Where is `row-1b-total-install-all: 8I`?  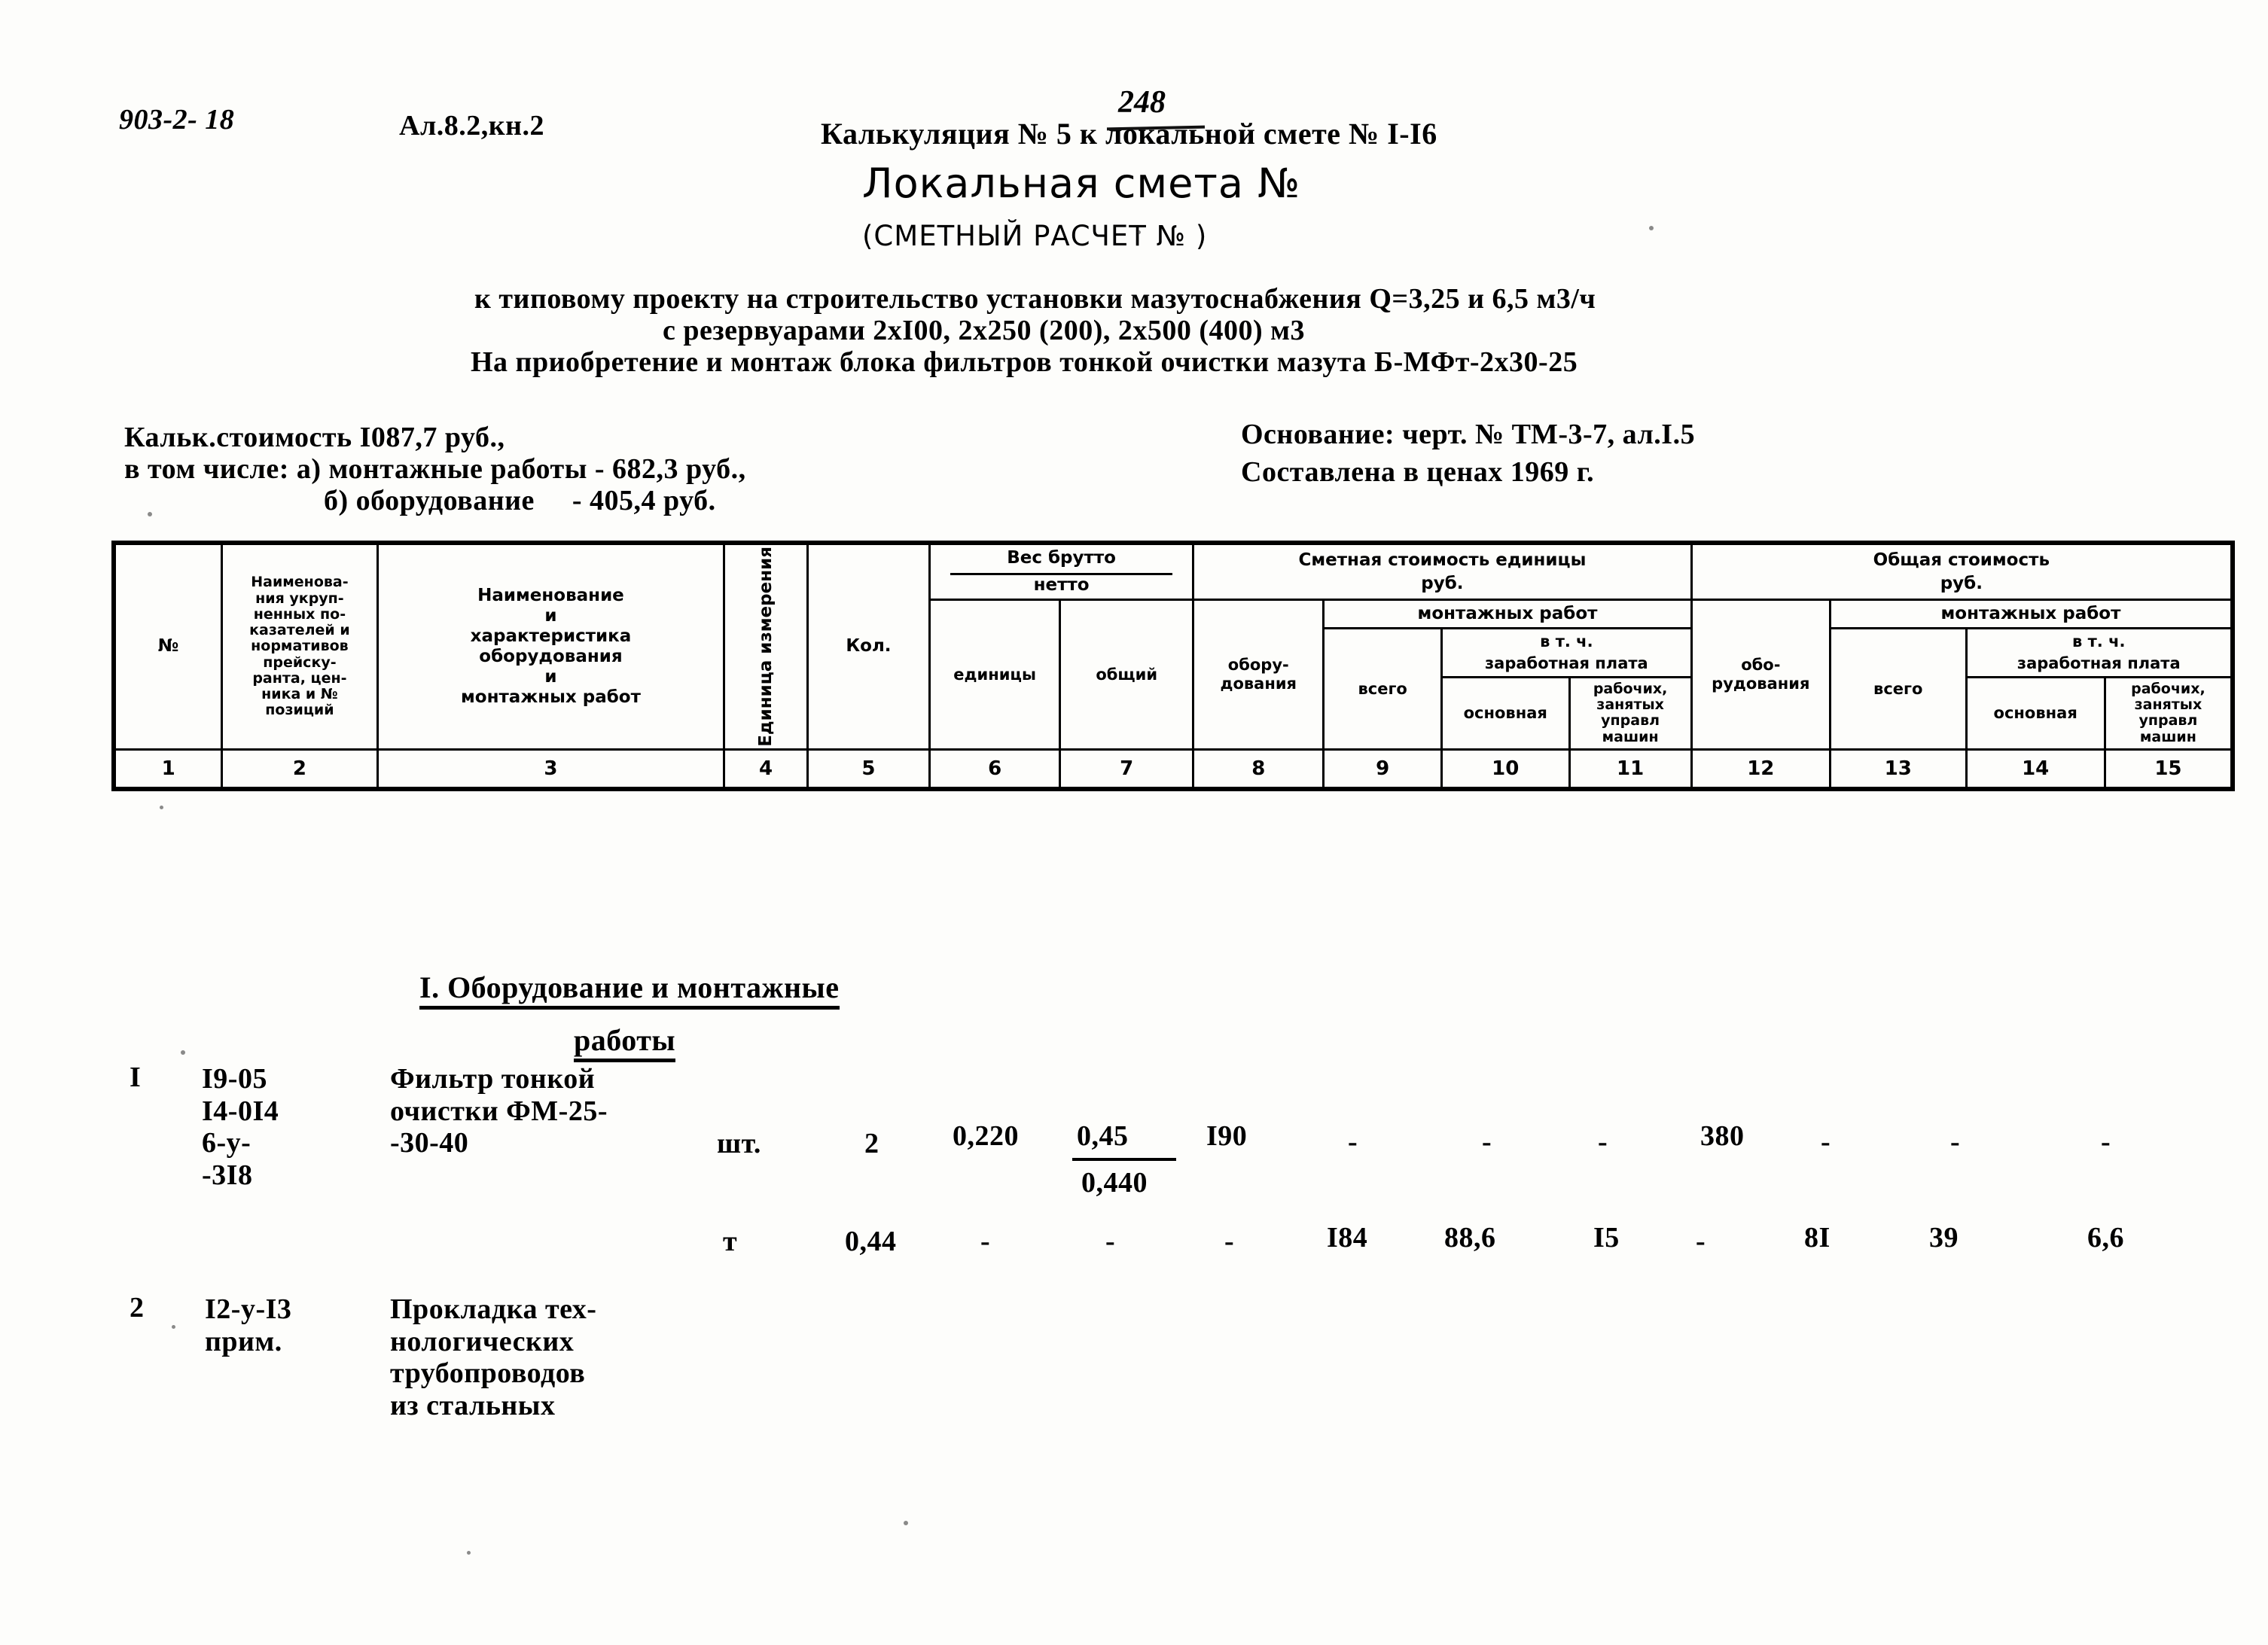
row-1b-total-install-all: 8I is located at coordinates (1817, 1238).